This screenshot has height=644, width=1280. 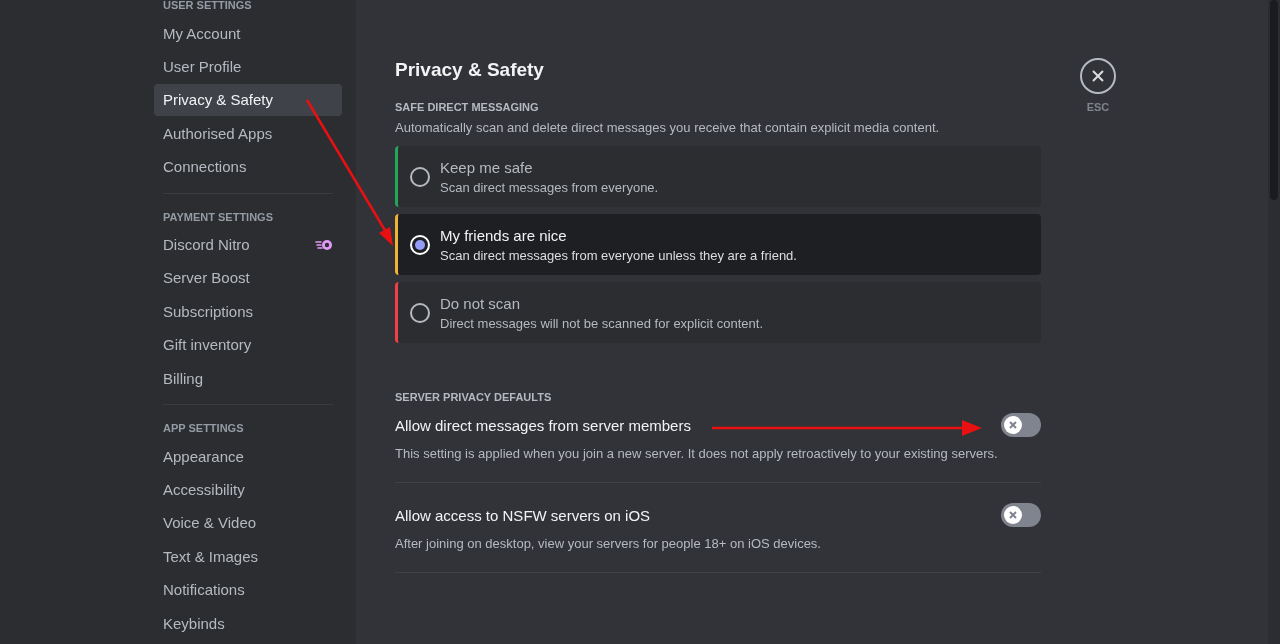 I want to click on option-label: My friends are nice, so click(x=504, y=235).